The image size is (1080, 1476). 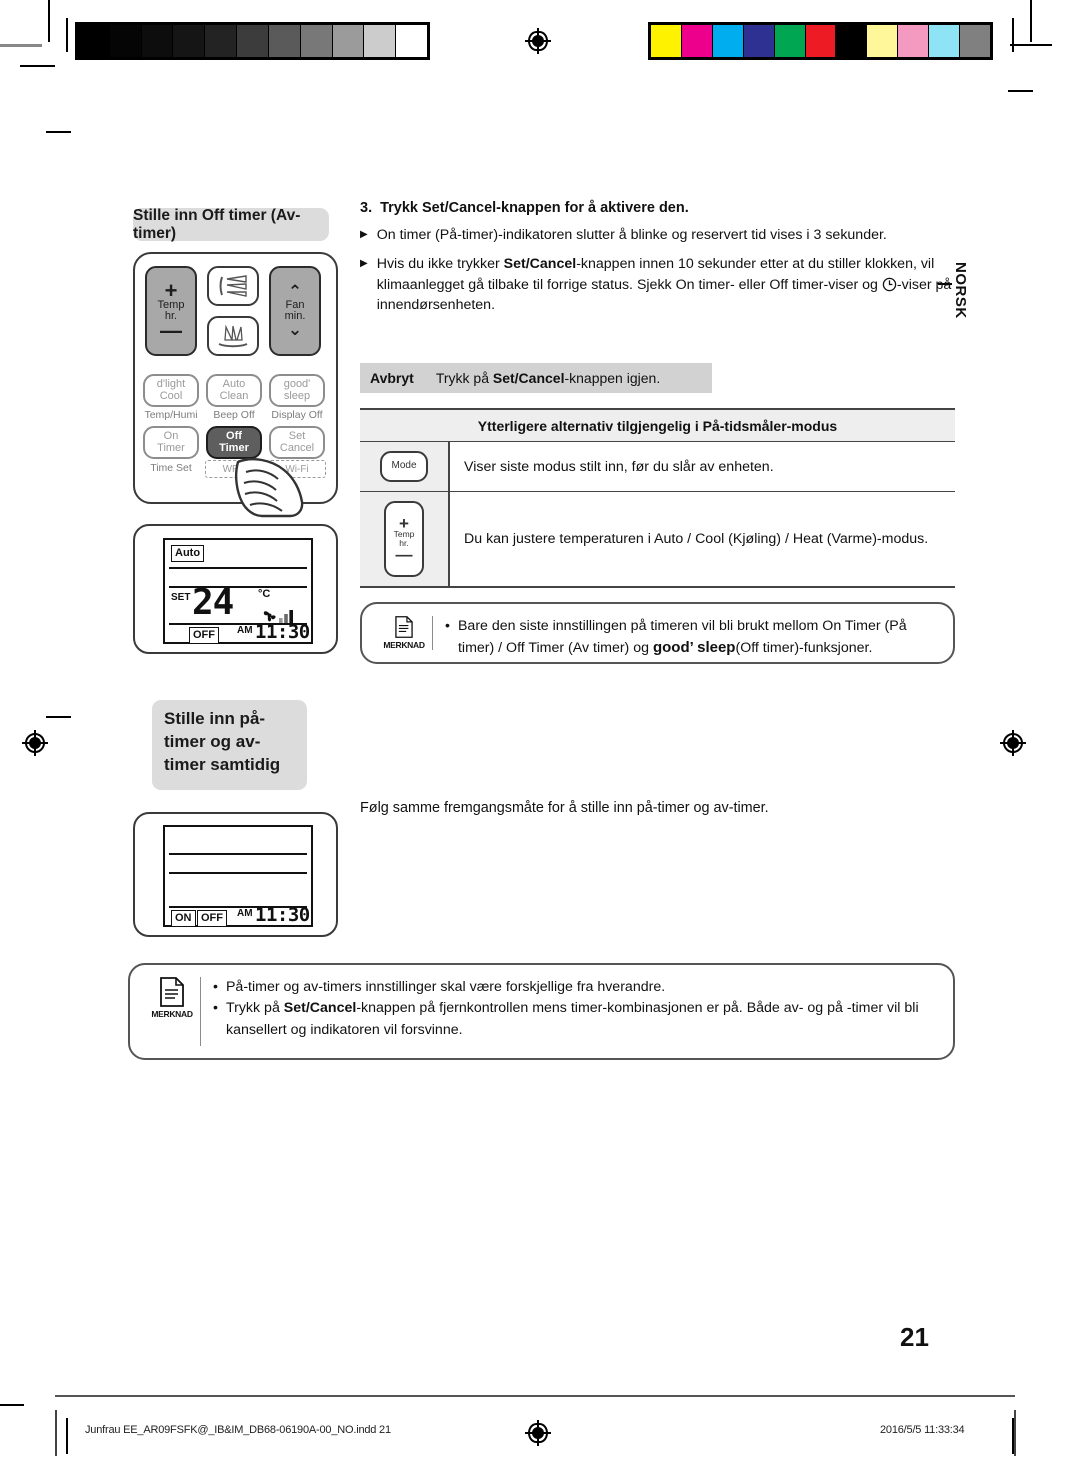 I want to click on trim-mark-left-upper, so click(x=58, y=132).